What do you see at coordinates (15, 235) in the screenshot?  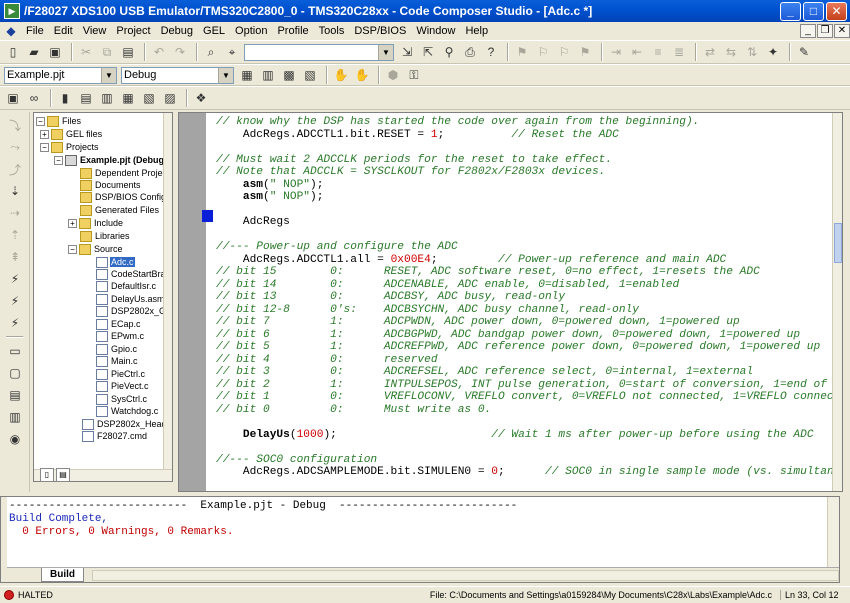 I see `run-icon: ⇡` at bounding box center [15, 235].